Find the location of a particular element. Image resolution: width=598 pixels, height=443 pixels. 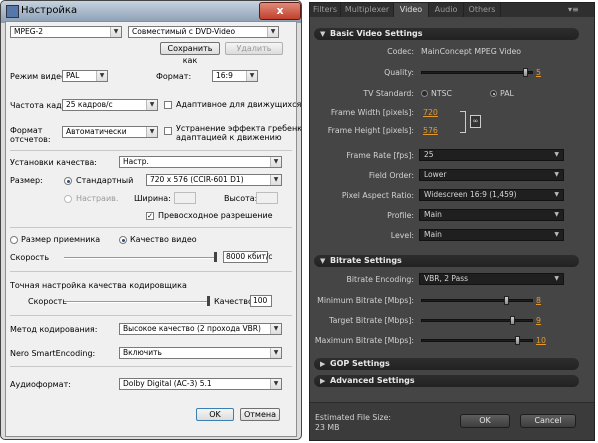

frame-height-value: 576 is located at coordinates (430, 130).